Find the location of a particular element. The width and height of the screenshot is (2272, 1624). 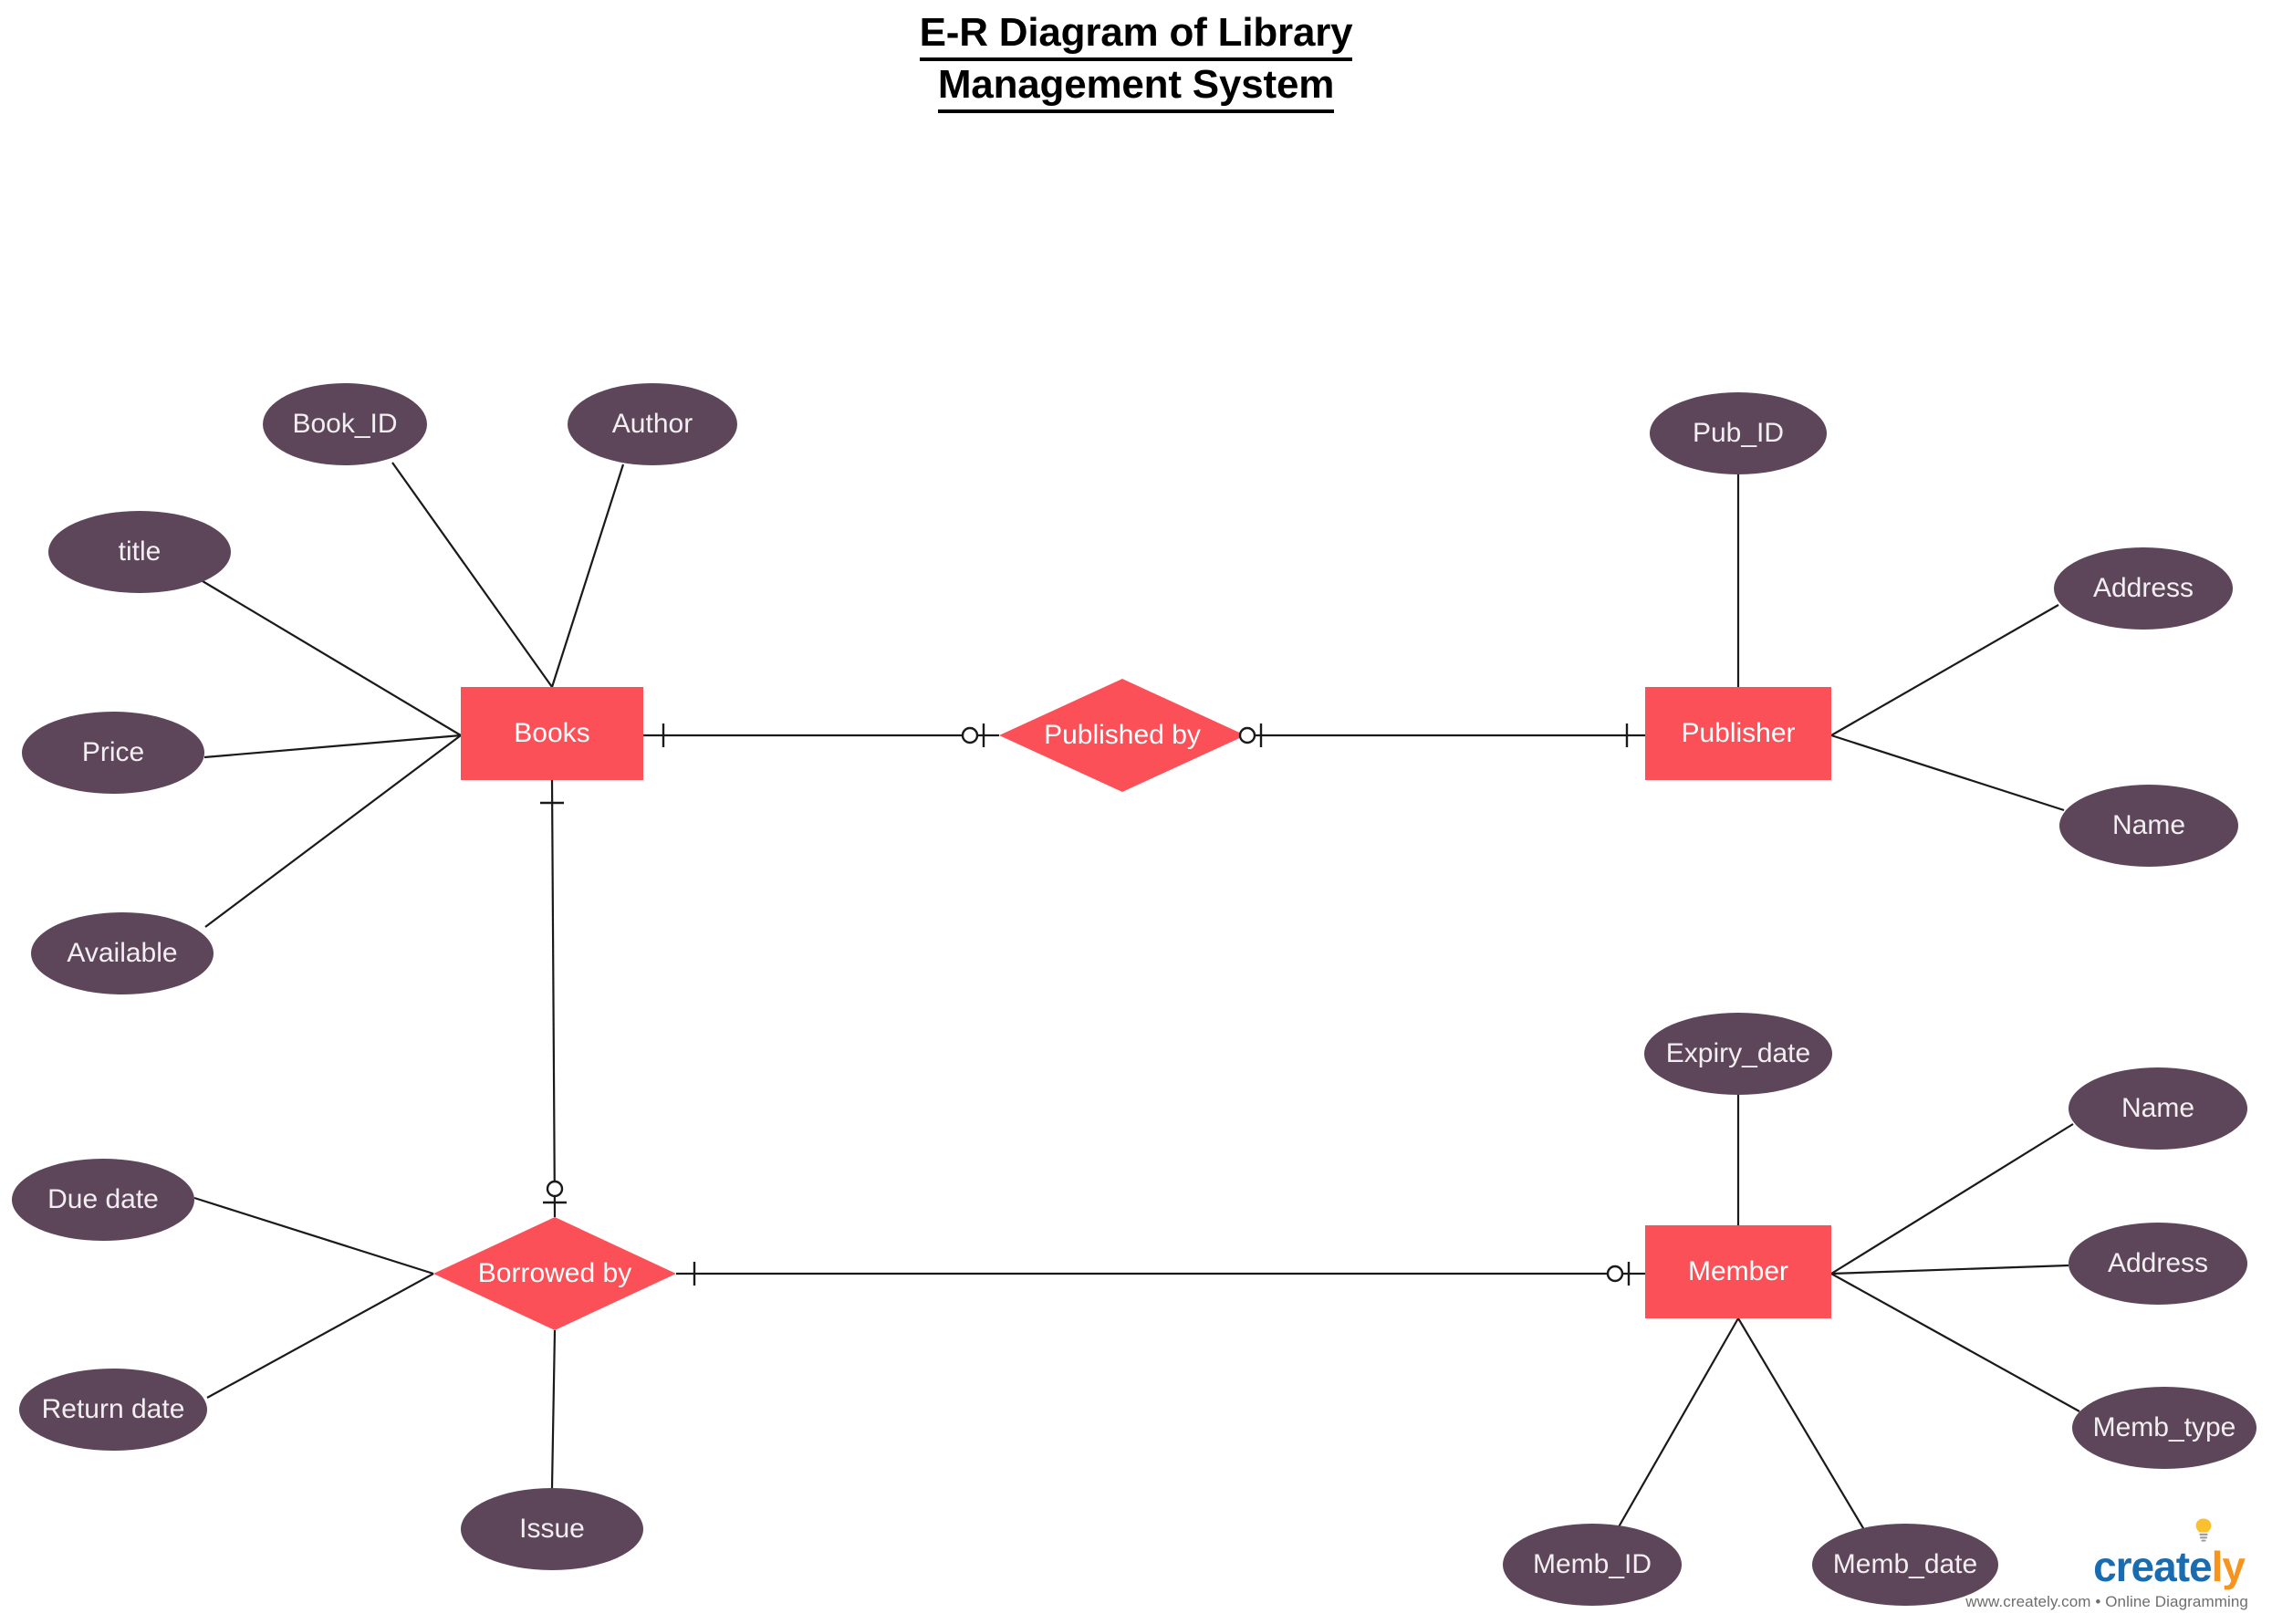

attribute-label-memb_type: Memb_type is located at coordinates (2164, 1427).